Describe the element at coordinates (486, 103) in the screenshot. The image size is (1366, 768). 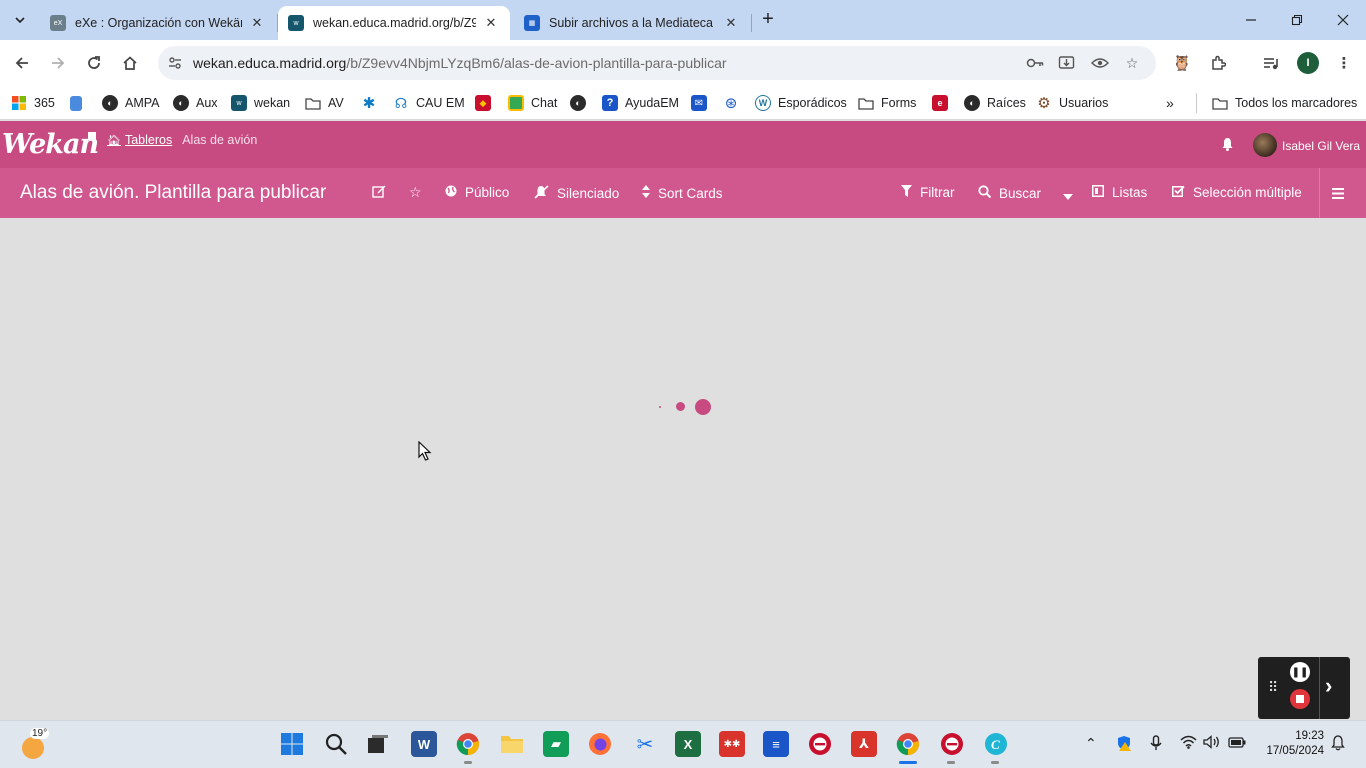
I see `bookmark-spain: ◆` at that location.